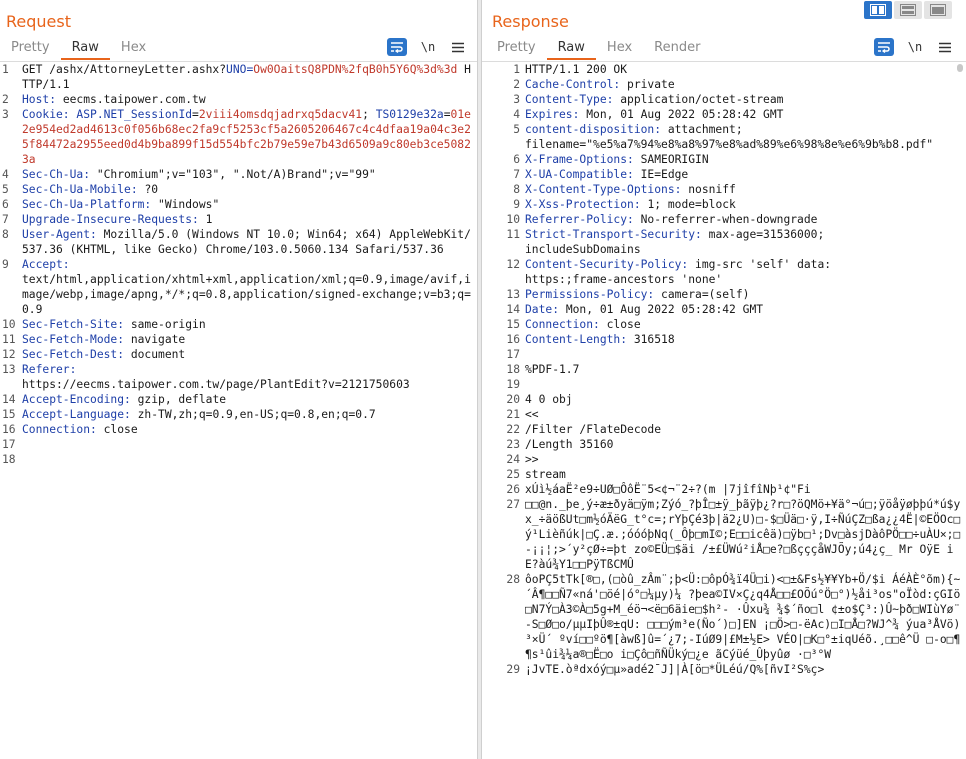  Describe the element at coordinates (49, 369) in the screenshot. I see `header-name: Referer:` at that location.